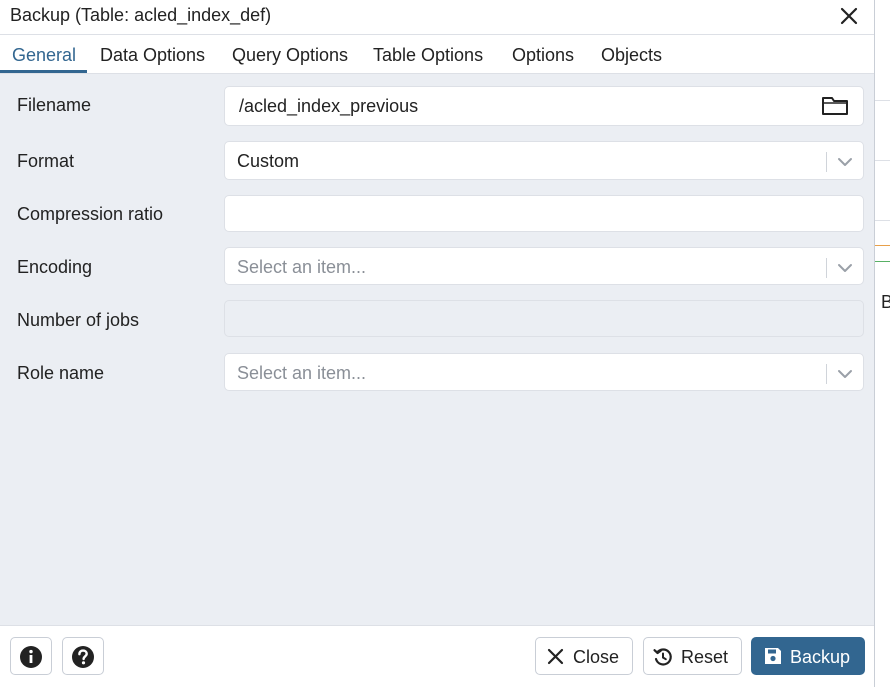 The width and height of the screenshot is (890, 688). Describe the element at coordinates (631, 55) in the screenshot. I see `tab-objects: Objects` at that location.